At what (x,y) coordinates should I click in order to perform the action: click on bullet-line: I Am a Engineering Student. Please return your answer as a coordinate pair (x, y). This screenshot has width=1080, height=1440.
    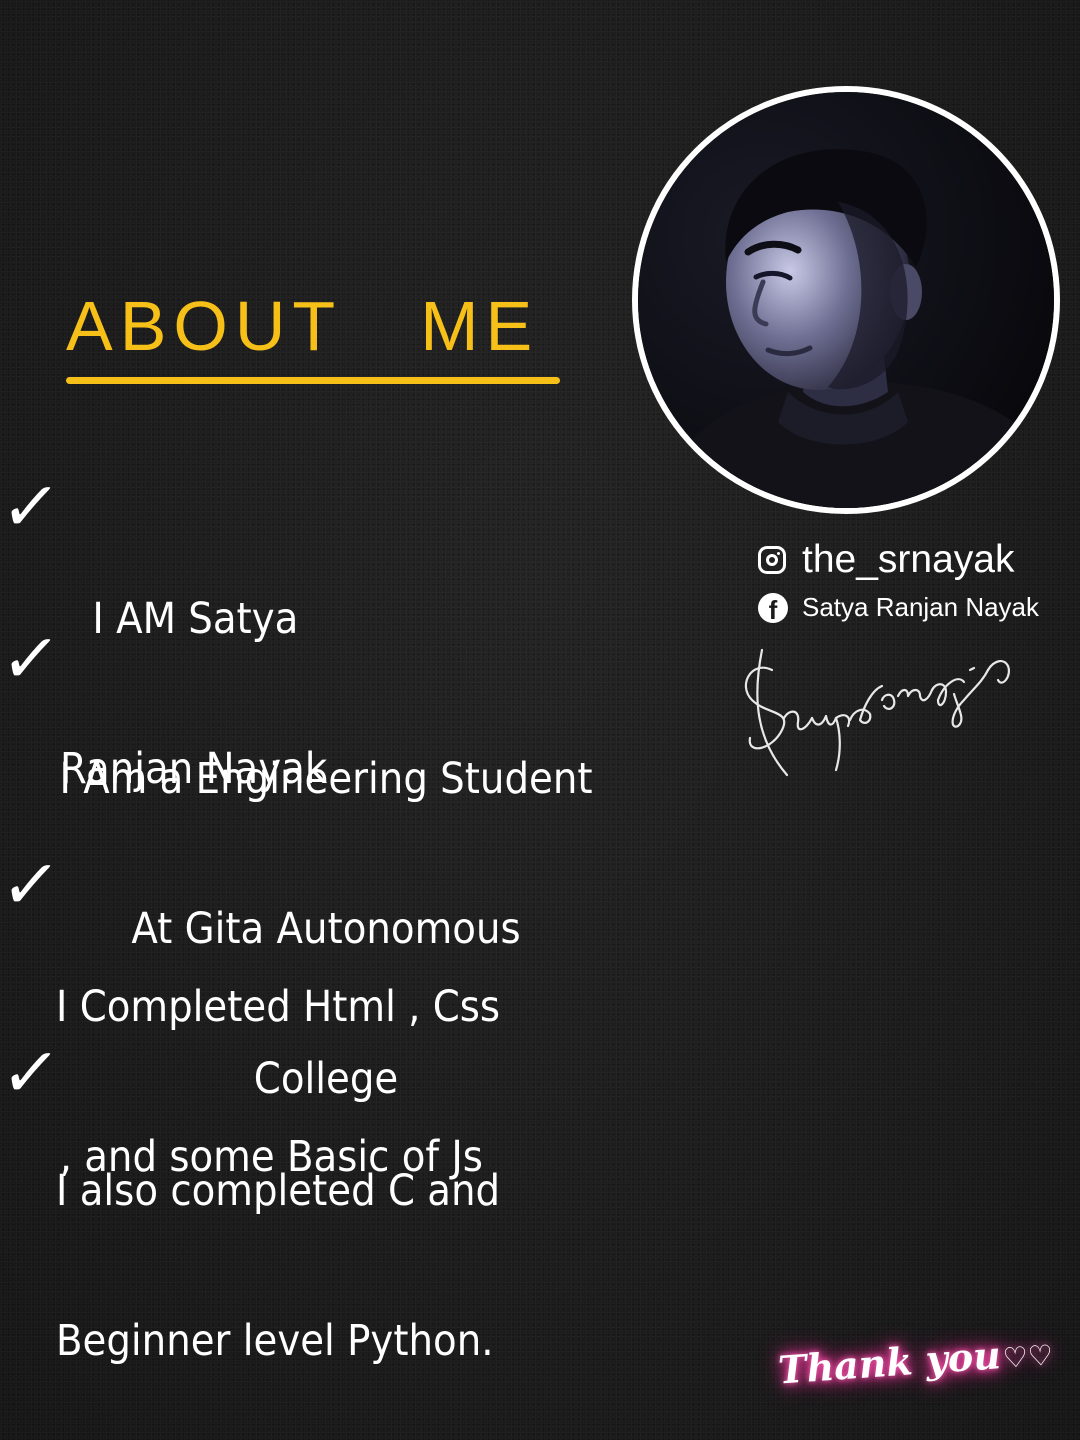
    Looking at the image, I should click on (326, 779).